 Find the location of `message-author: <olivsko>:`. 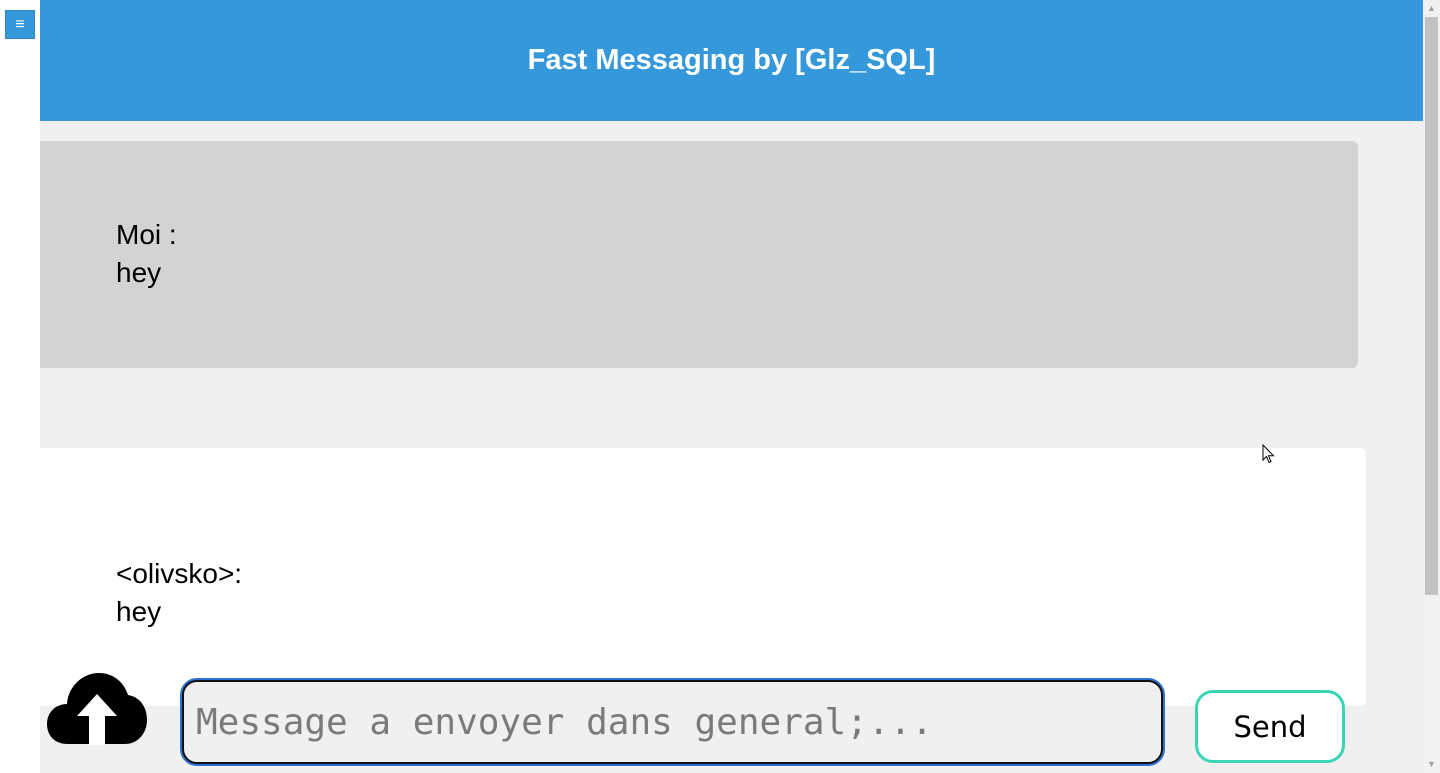

message-author: <olivsko>: is located at coordinates (179, 573).